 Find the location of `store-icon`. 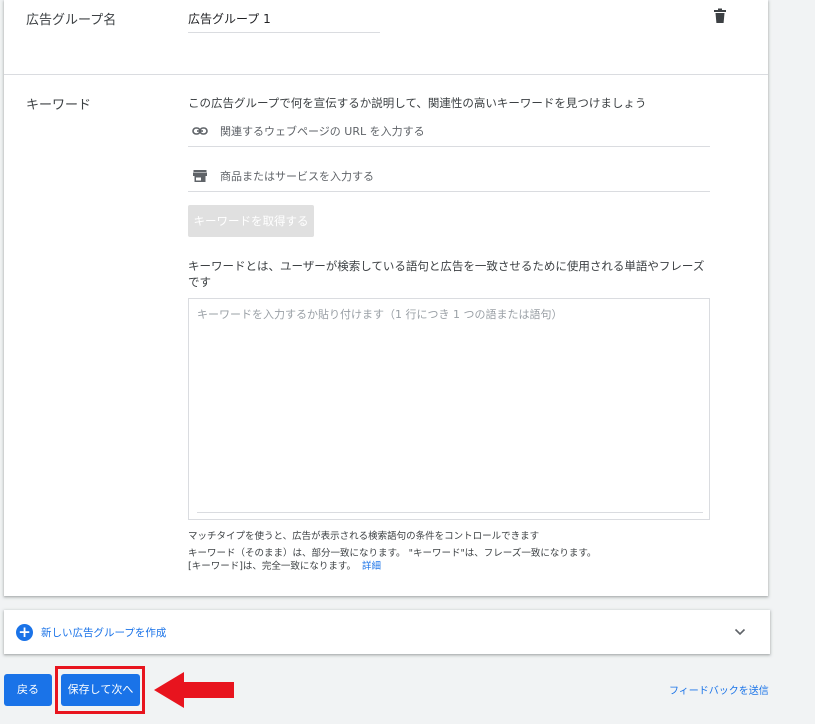

store-icon is located at coordinates (200, 176).